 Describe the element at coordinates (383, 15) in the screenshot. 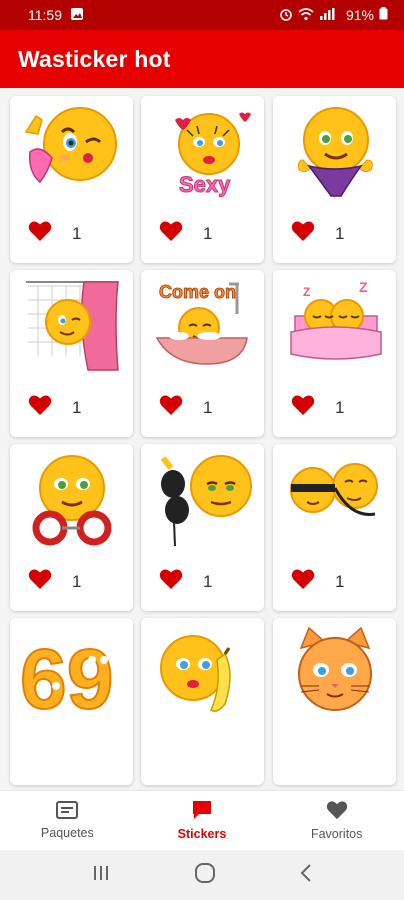

I see `battery-icon` at that location.